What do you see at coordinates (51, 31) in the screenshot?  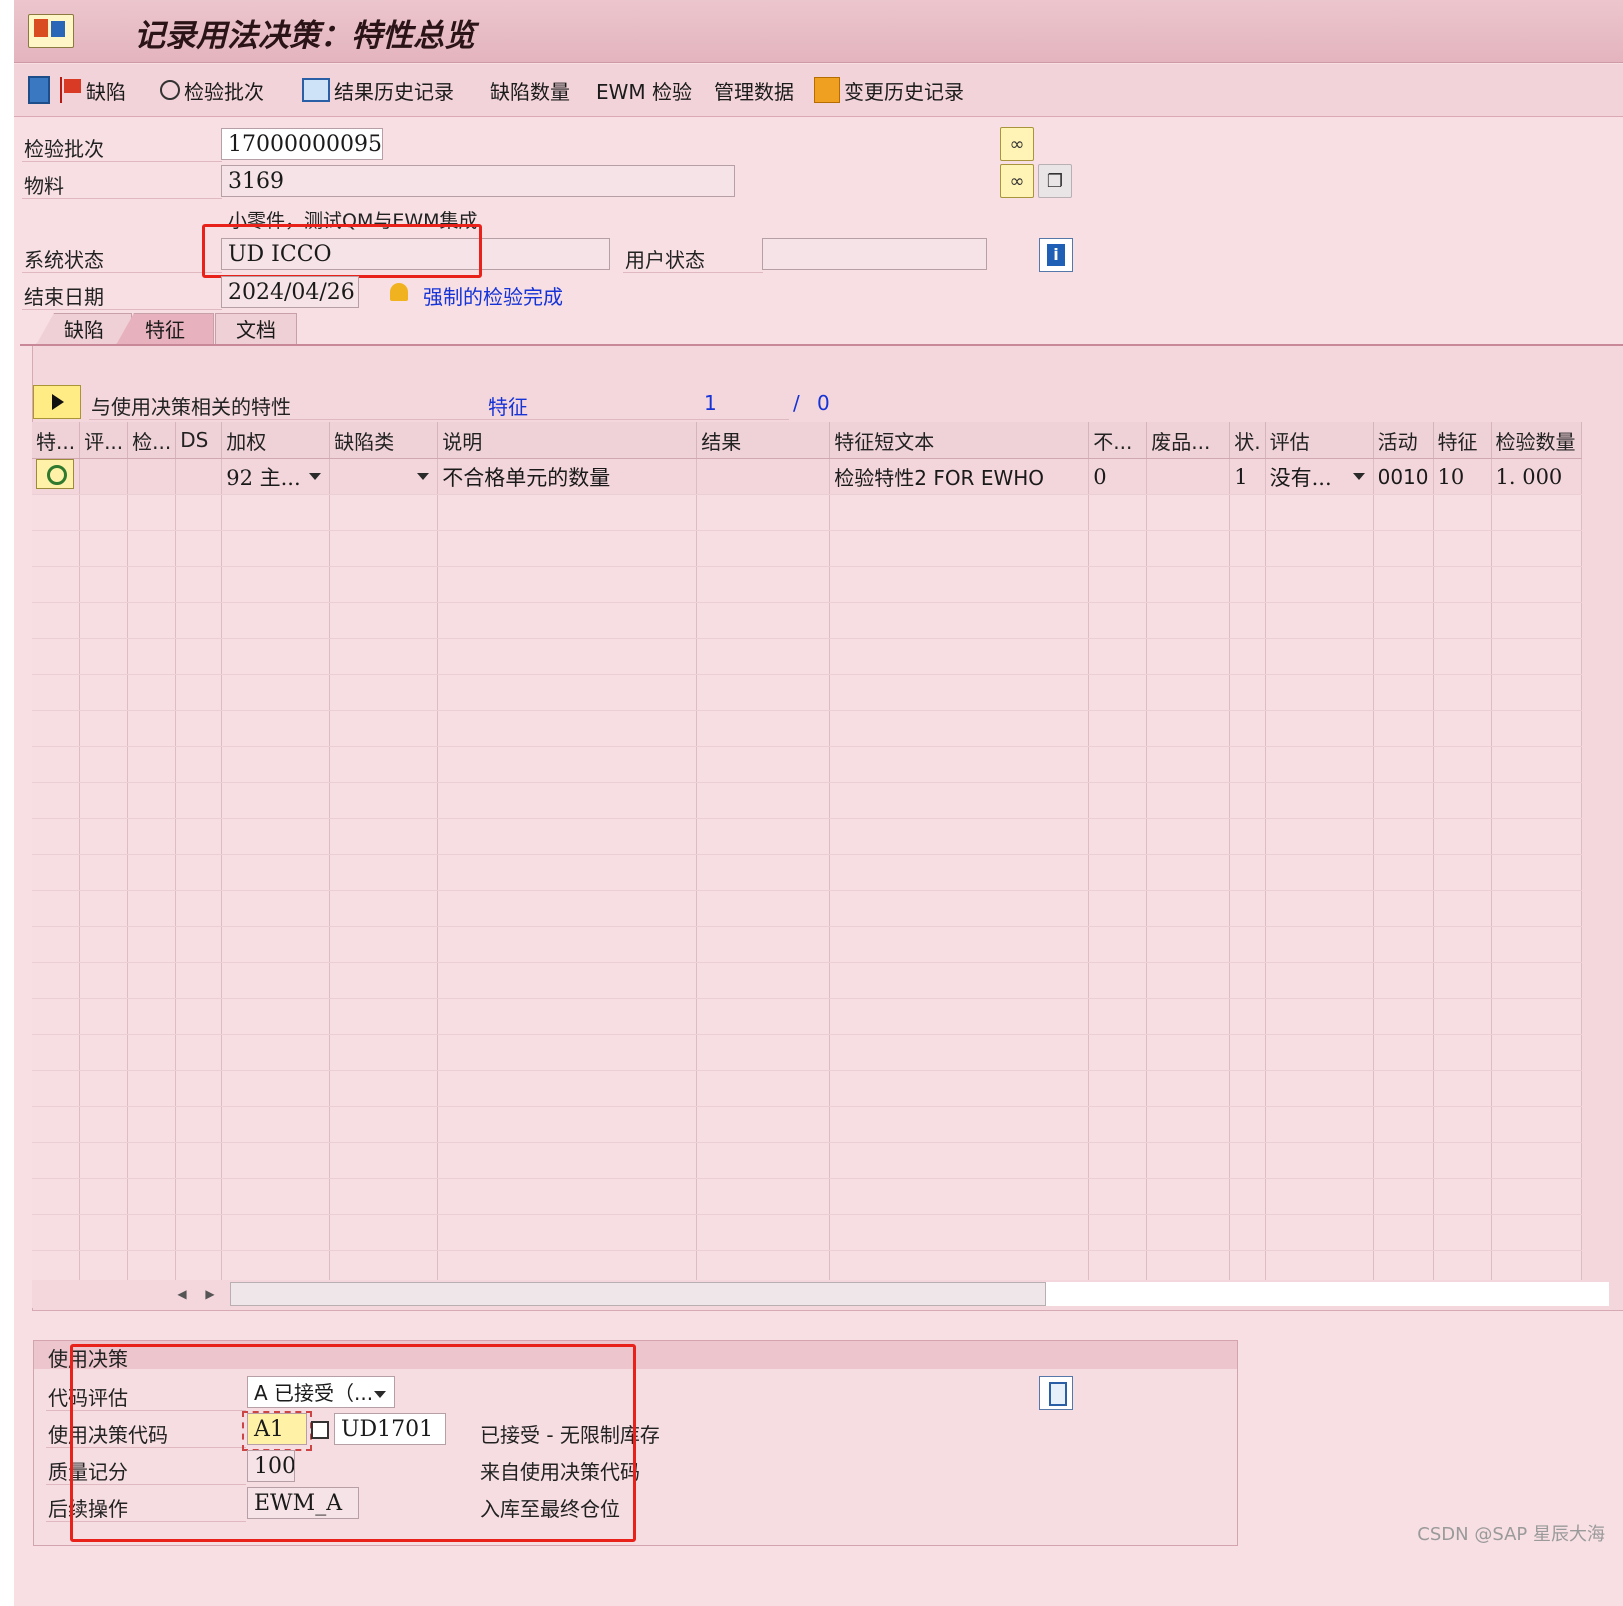 I see `app-menu-icon` at bounding box center [51, 31].